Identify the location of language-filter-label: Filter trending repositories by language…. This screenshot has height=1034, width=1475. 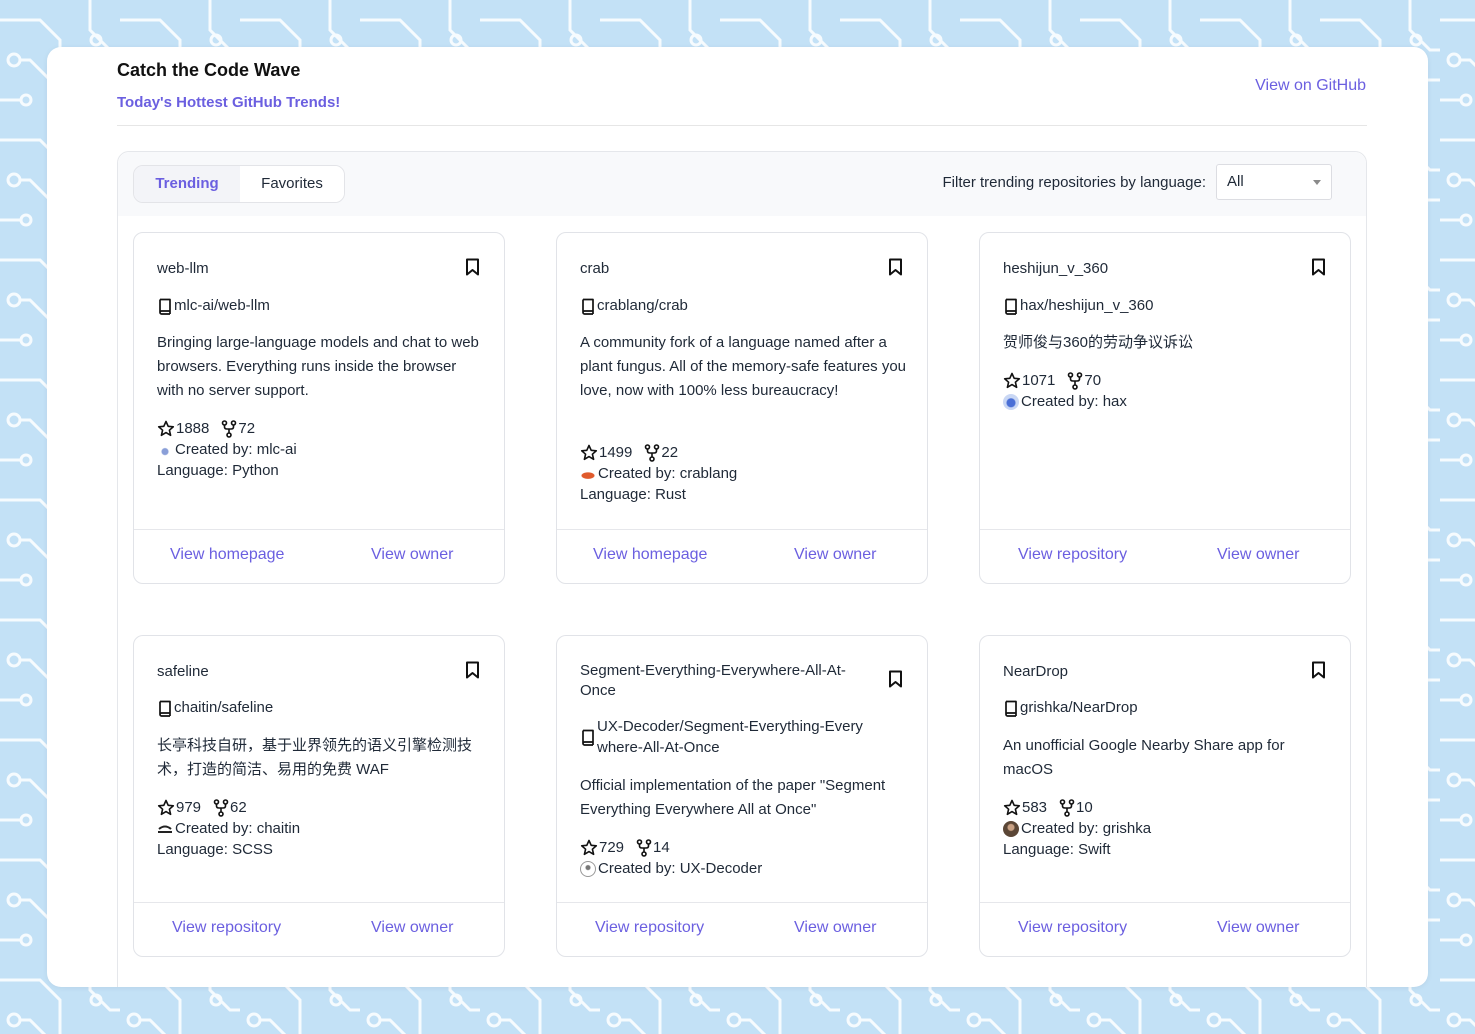
(1074, 182).